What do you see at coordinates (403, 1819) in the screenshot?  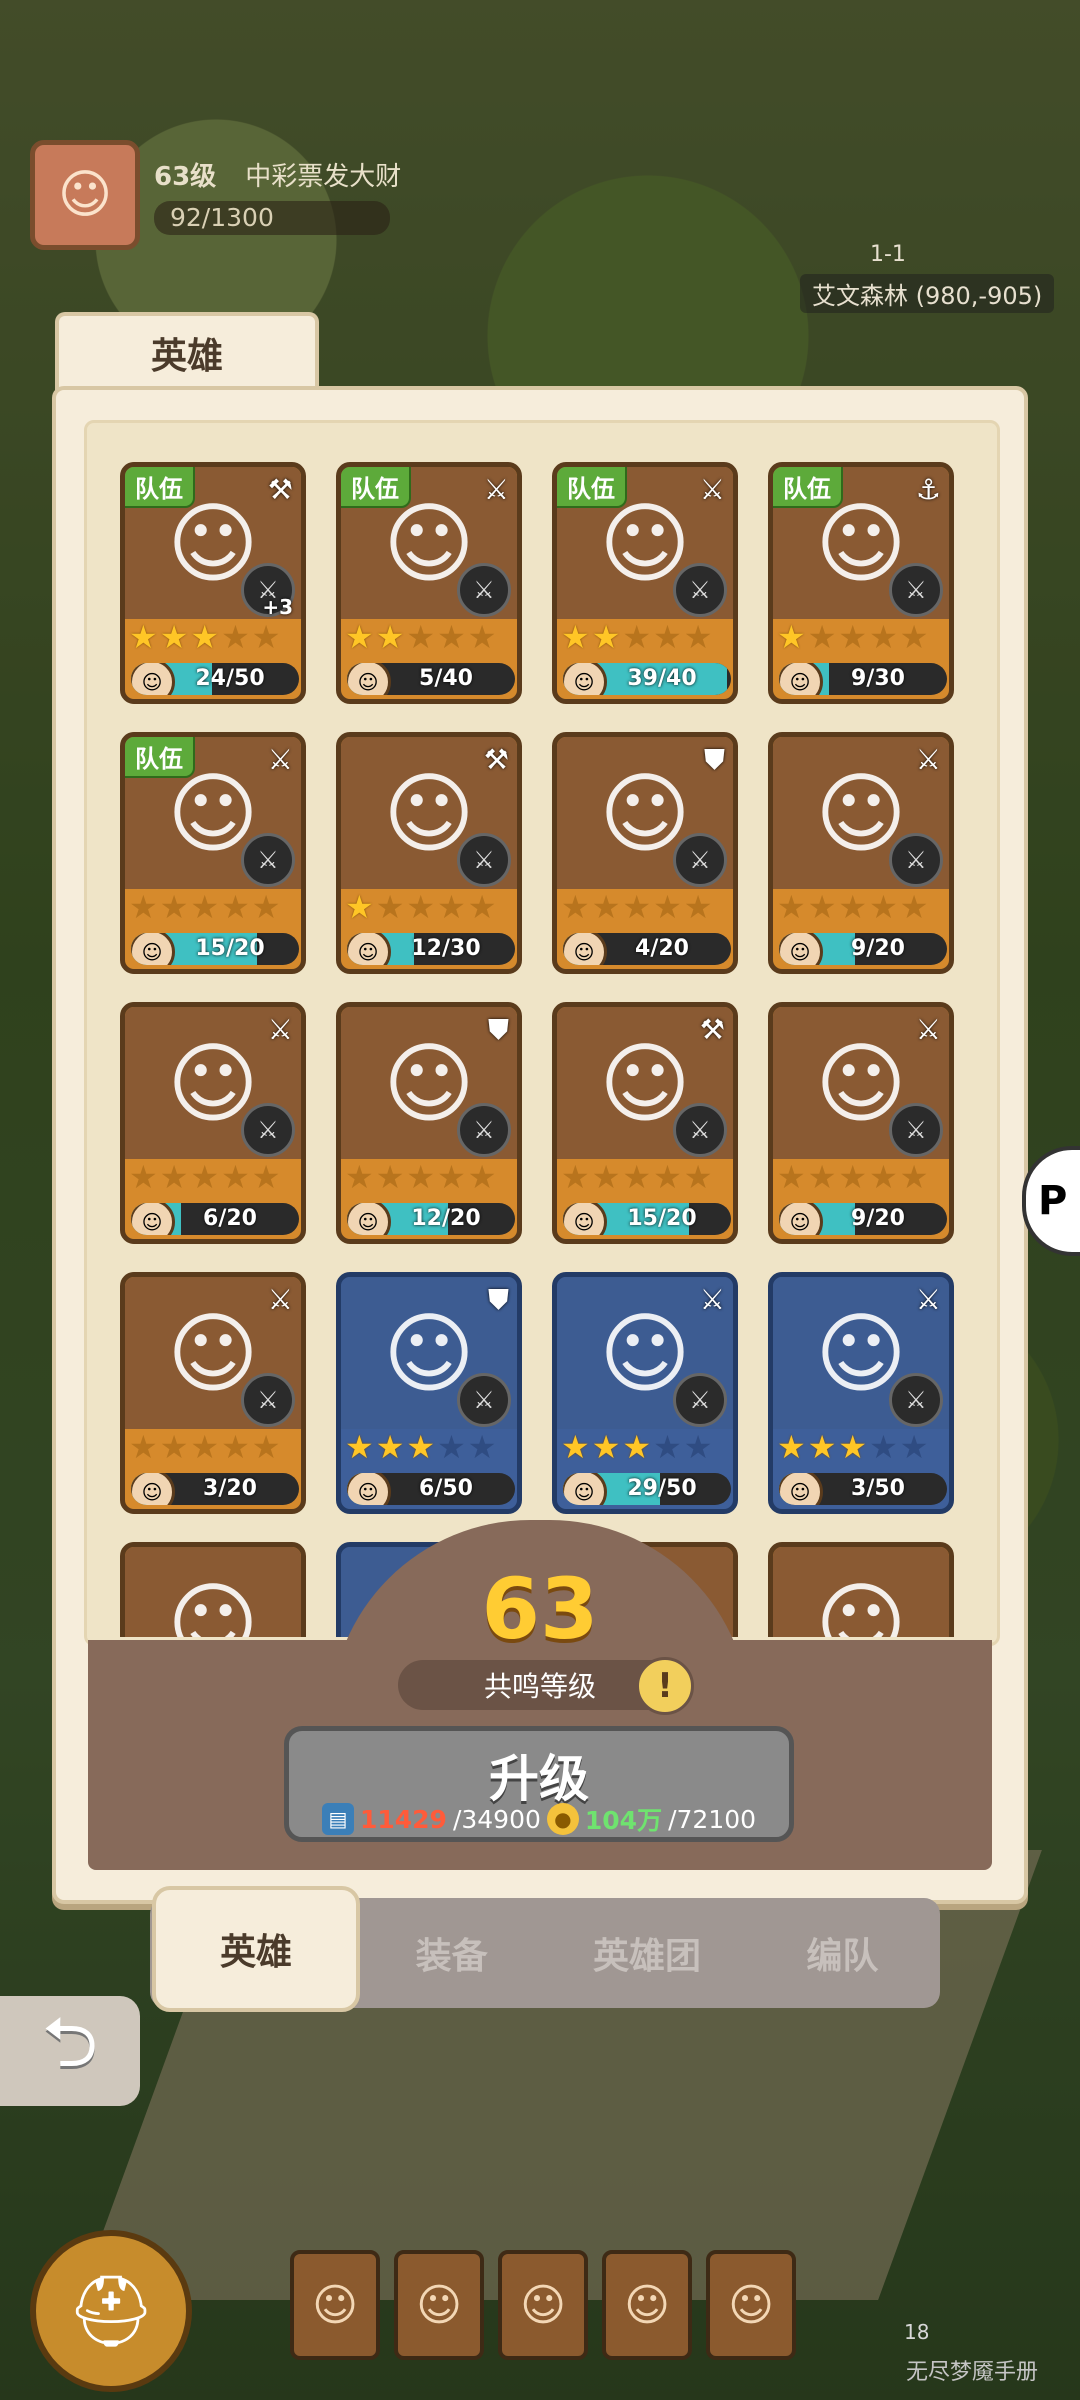 I see `books-have: 11429` at bounding box center [403, 1819].